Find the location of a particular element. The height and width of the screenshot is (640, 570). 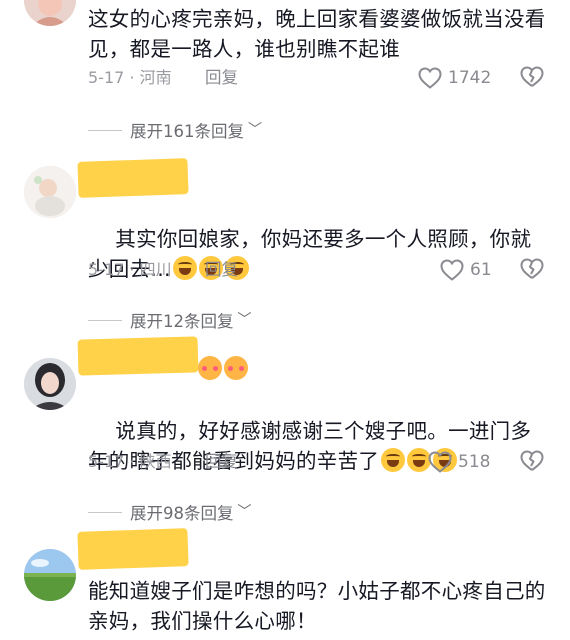

comment-meta: 5-17 · 河南 回复 1742 is located at coordinates (318, 78).